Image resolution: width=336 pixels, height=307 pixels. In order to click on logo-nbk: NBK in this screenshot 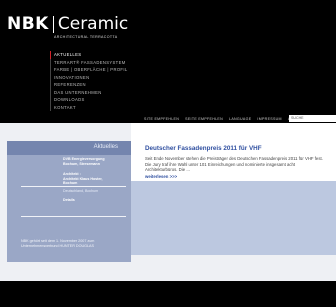, I will do `click(28, 24)`.